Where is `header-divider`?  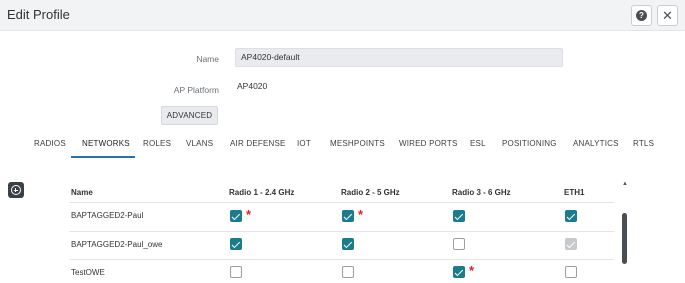
header-divider is located at coordinates (341, 202).